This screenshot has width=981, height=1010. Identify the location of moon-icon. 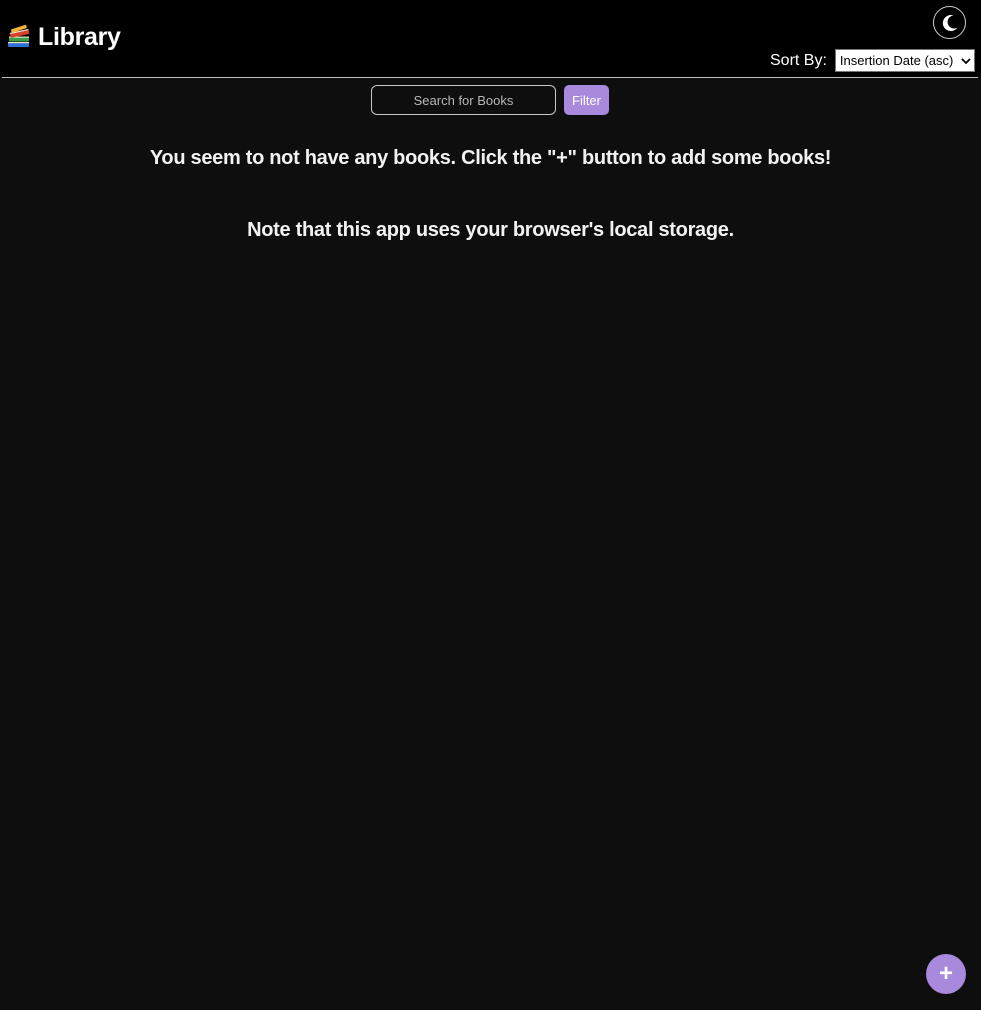
(949, 22).